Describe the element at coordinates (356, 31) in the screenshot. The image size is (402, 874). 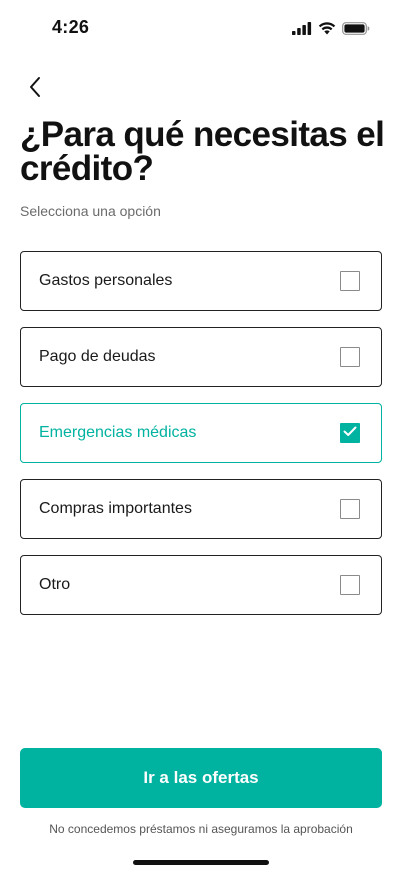
I see `battery-icon` at that location.